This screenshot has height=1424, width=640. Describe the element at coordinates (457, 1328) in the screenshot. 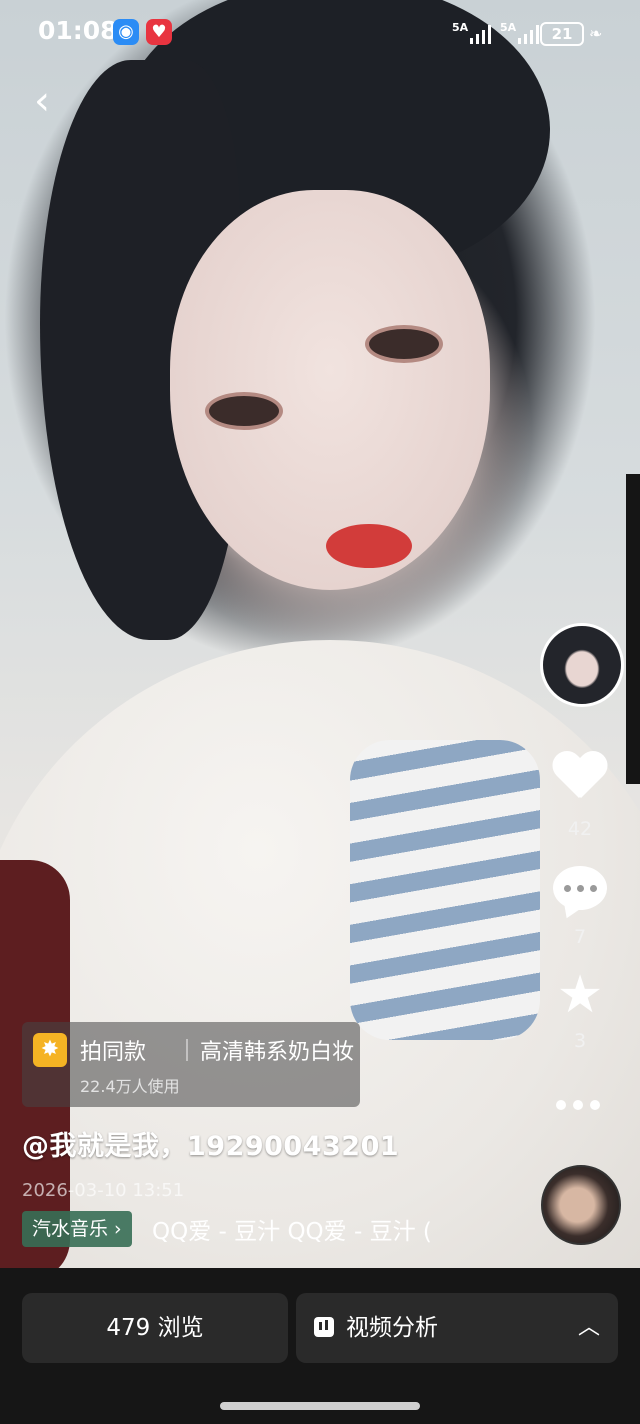

I see `video-analysis-button: 视频分析 ︿` at that location.